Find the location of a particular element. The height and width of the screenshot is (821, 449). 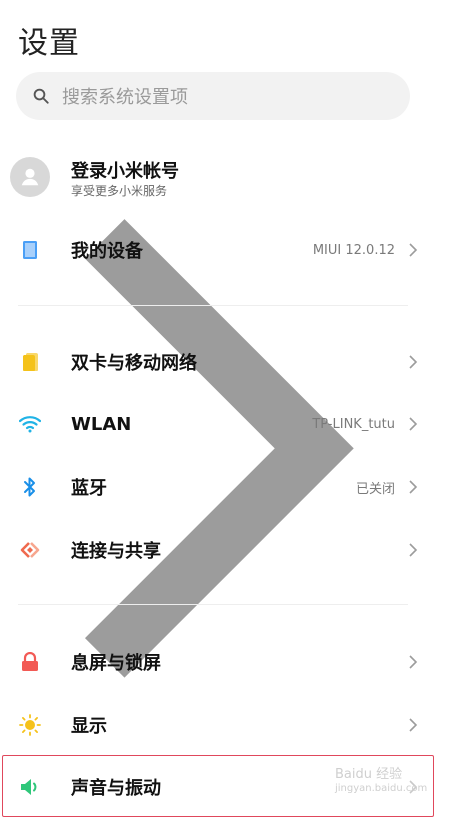

search-bar: 搜索系统设置项 is located at coordinates (213, 96).